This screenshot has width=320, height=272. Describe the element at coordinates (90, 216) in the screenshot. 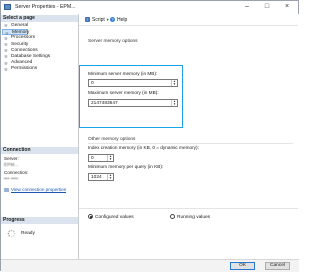

I see `radio-selected-icon` at that location.